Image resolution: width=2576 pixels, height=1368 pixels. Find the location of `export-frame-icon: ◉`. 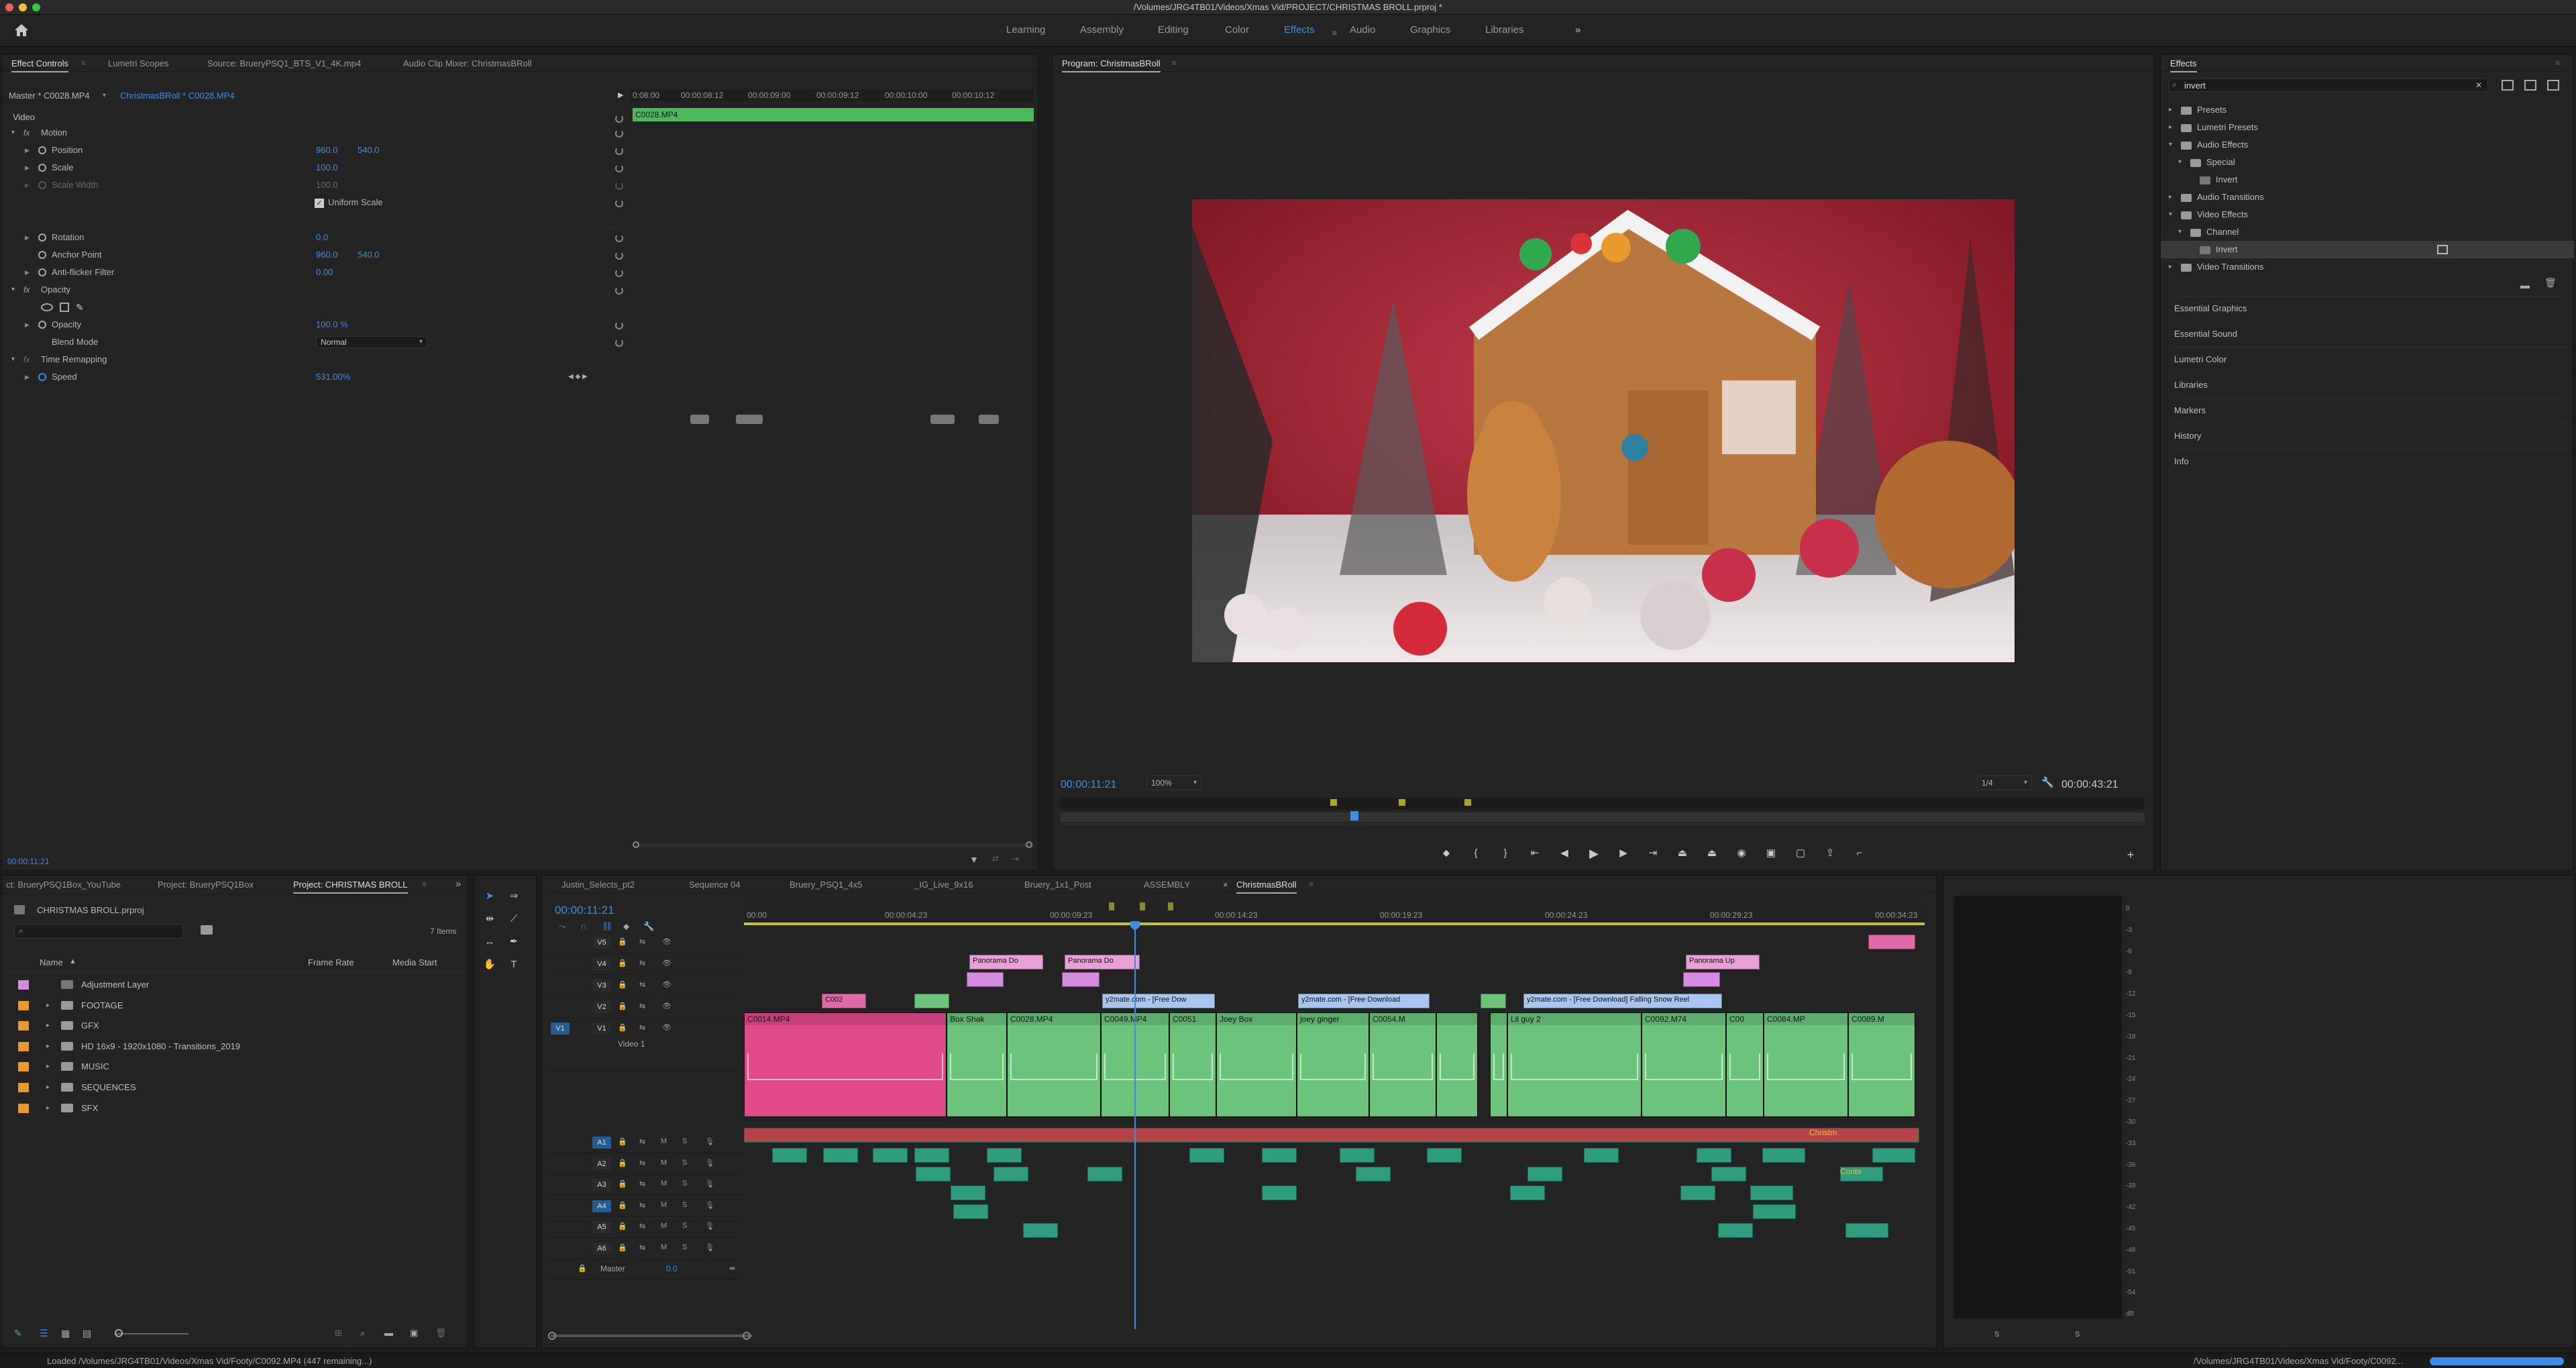

export-frame-icon: ◉ is located at coordinates (1741, 853).